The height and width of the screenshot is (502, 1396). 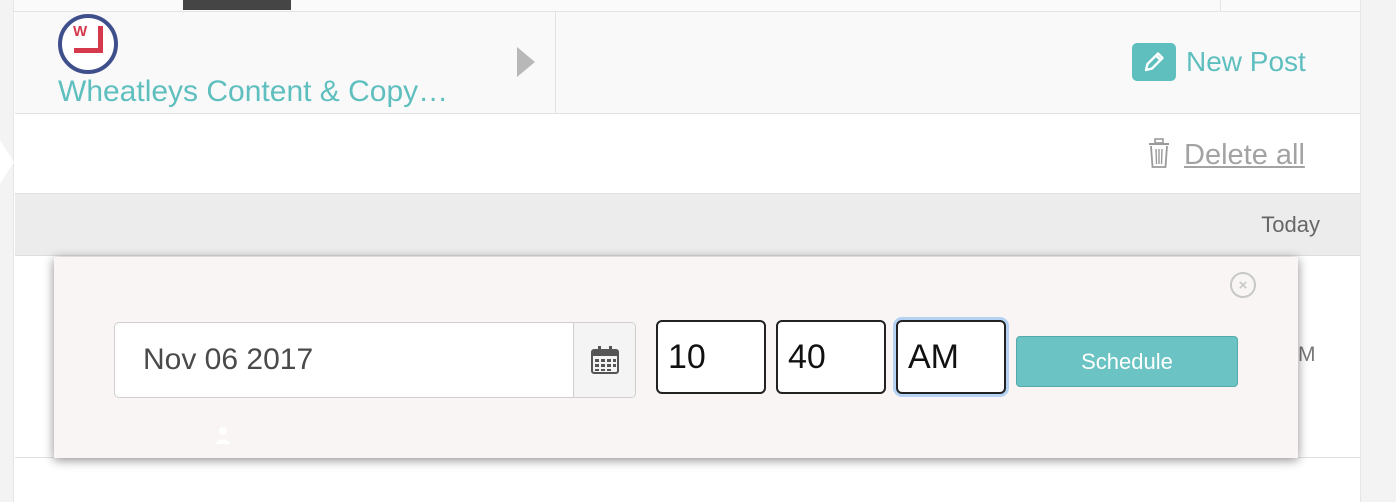 I want to click on post-time-text: M, so click(x=1307, y=354).